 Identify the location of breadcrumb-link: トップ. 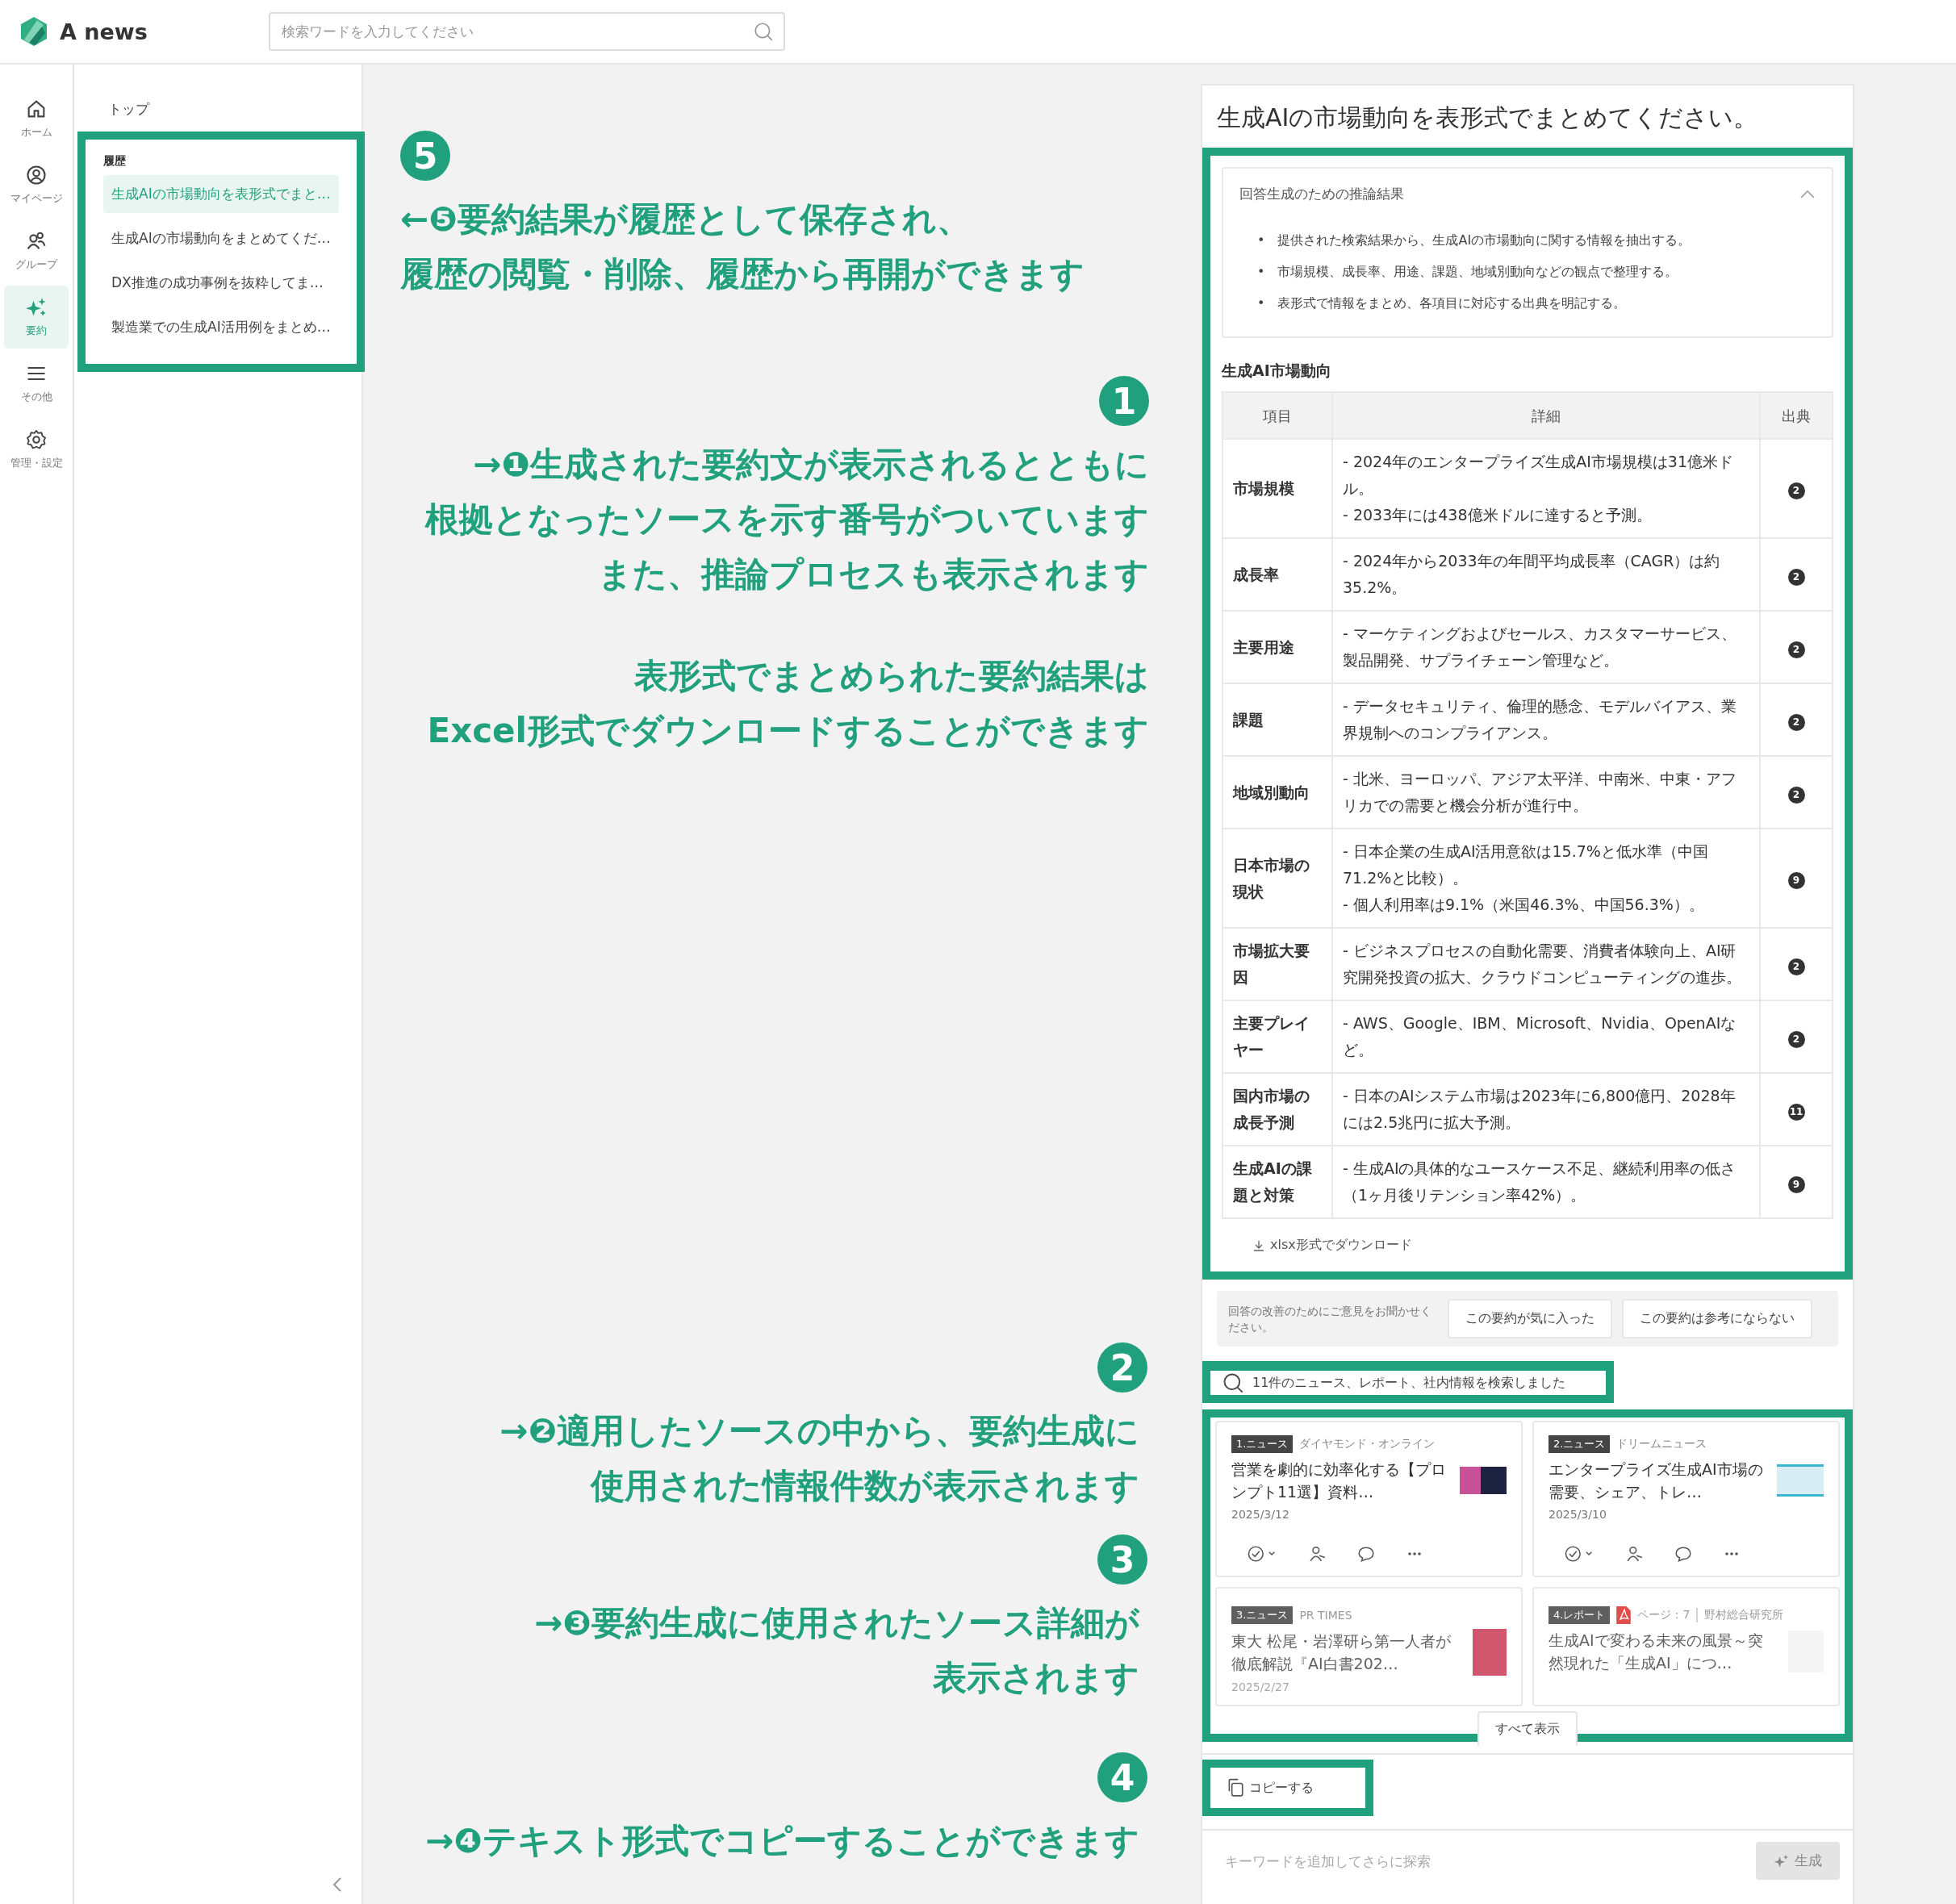
(128, 110).